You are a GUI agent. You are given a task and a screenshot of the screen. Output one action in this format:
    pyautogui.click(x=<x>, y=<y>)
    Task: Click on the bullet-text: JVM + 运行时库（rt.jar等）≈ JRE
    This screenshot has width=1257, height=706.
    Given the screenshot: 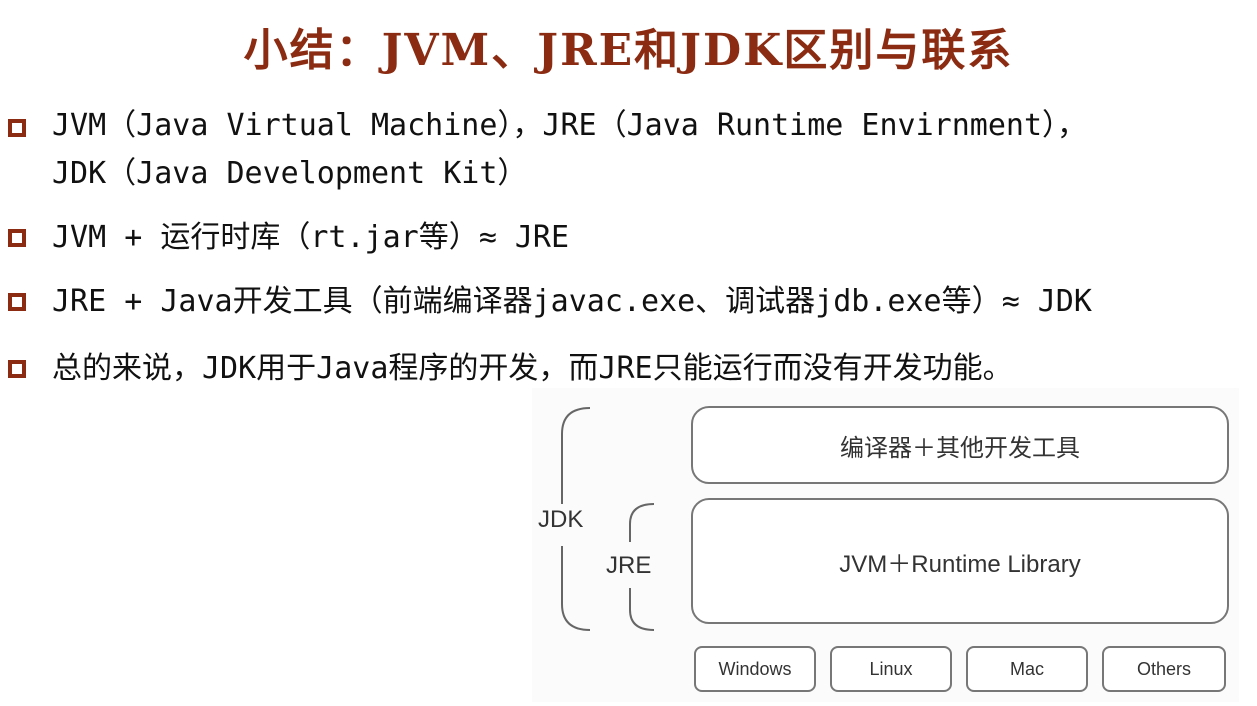 What is the action you would take?
    pyautogui.click(x=311, y=237)
    